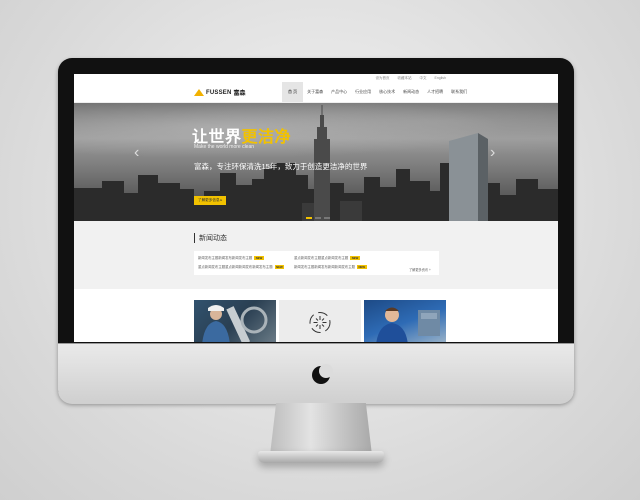 The image size is (640, 500). Describe the element at coordinates (387, 92) in the screenshot. I see `nav-item-technology: 核心技术` at that location.